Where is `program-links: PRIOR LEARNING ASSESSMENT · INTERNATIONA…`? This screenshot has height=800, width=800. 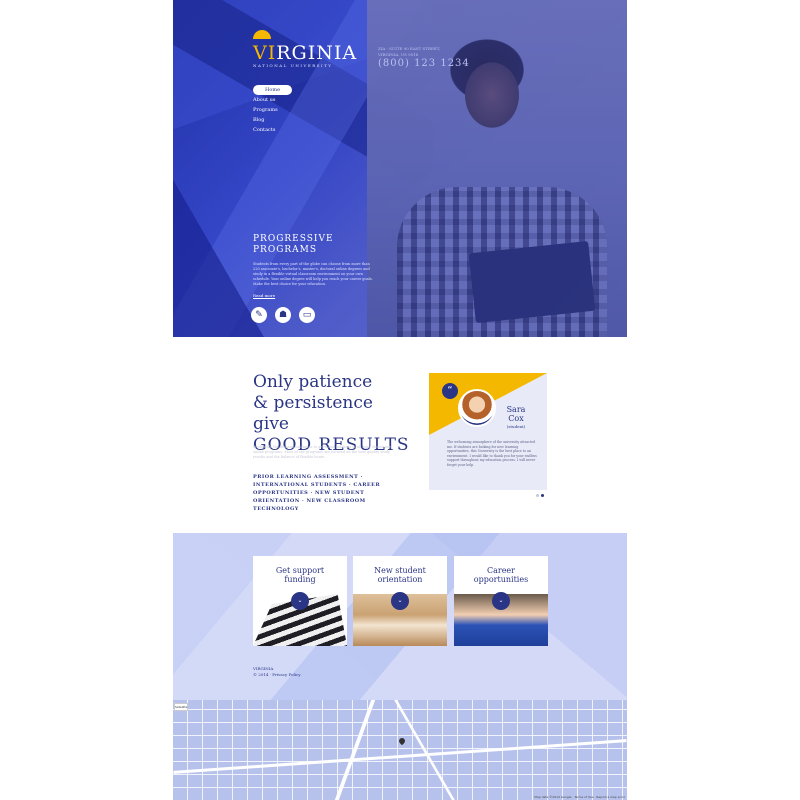
program-links: PRIOR LEARNING ASSESSMENT · INTERNATIONA… is located at coordinates (330, 493).